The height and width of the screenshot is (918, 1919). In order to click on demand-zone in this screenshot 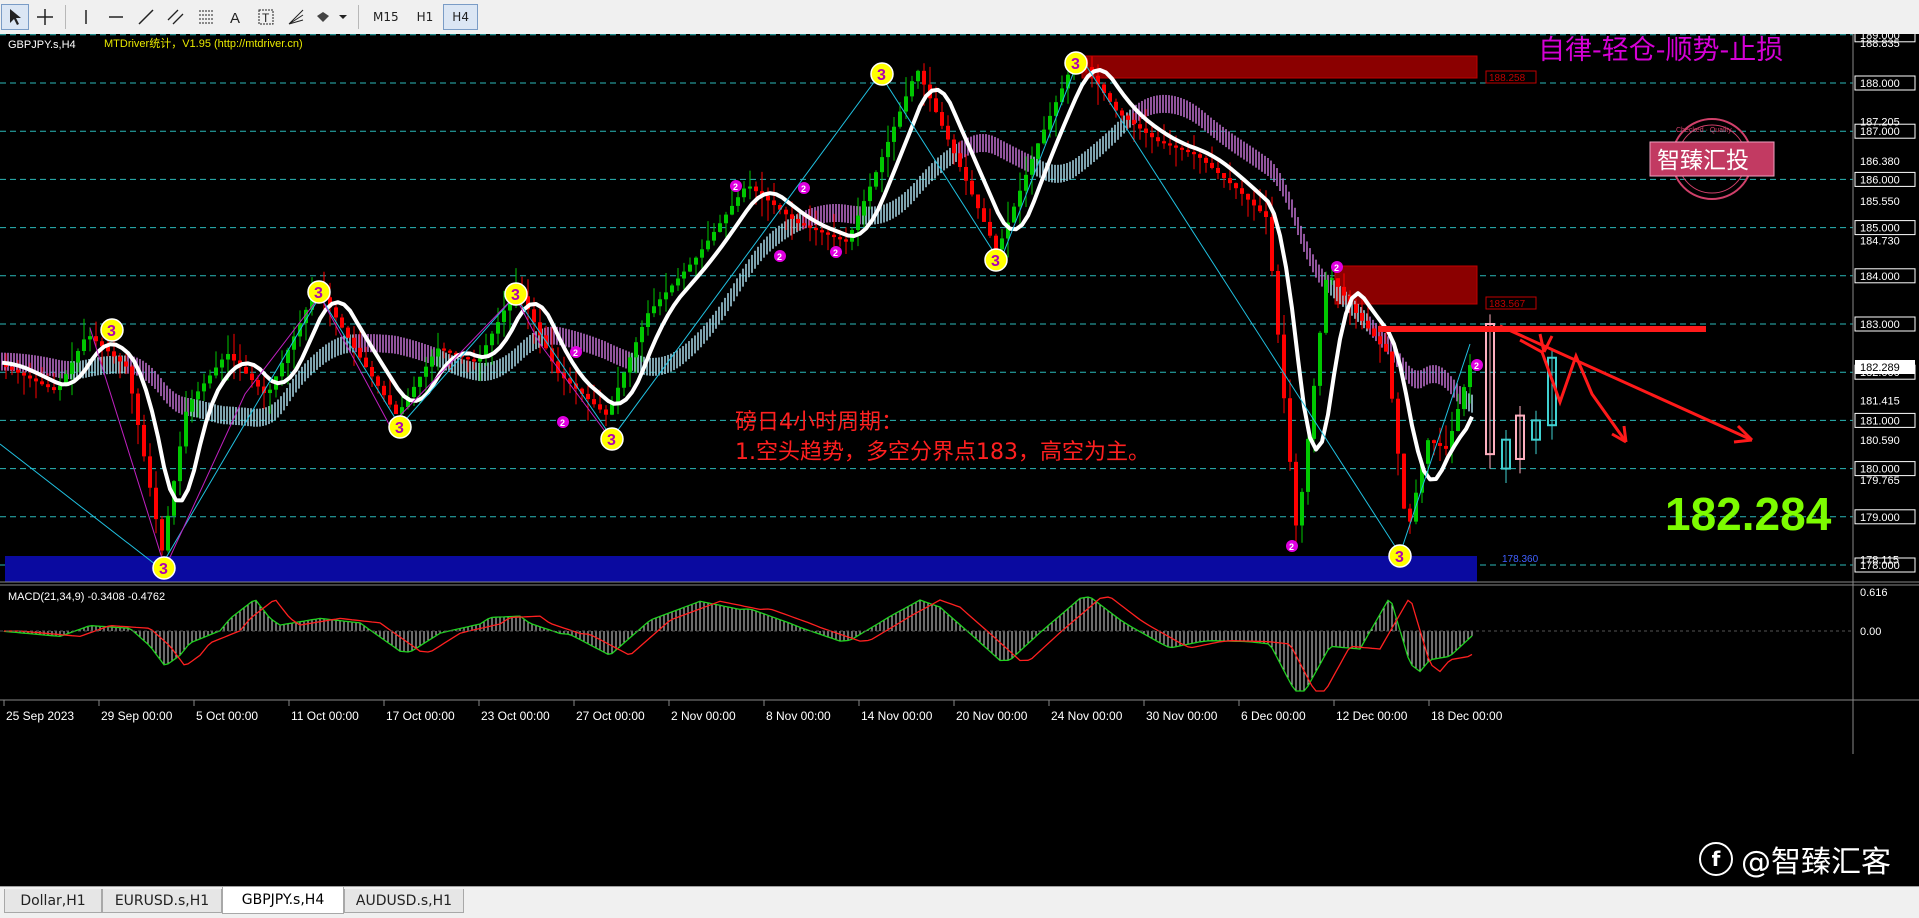, I will do `click(741, 569)`.